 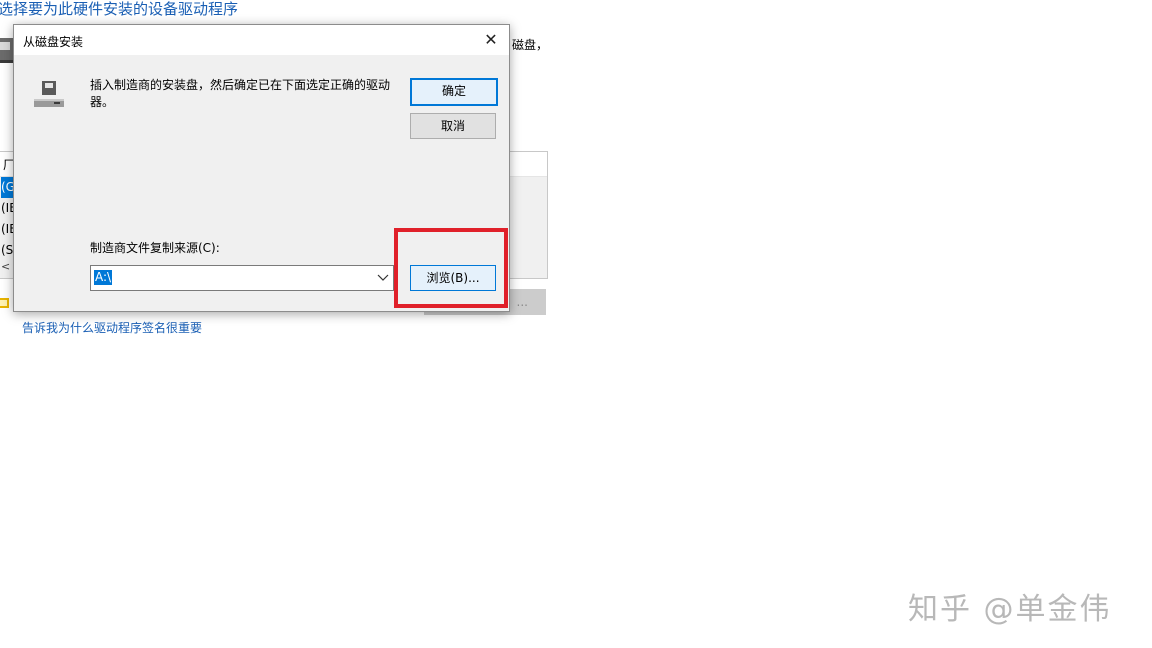 What do you see at coordinates (261, 40) in the screenshot?
I see `dialog-titlebar: 从磁盘安装 ✕` at bounding box center [261, 40].